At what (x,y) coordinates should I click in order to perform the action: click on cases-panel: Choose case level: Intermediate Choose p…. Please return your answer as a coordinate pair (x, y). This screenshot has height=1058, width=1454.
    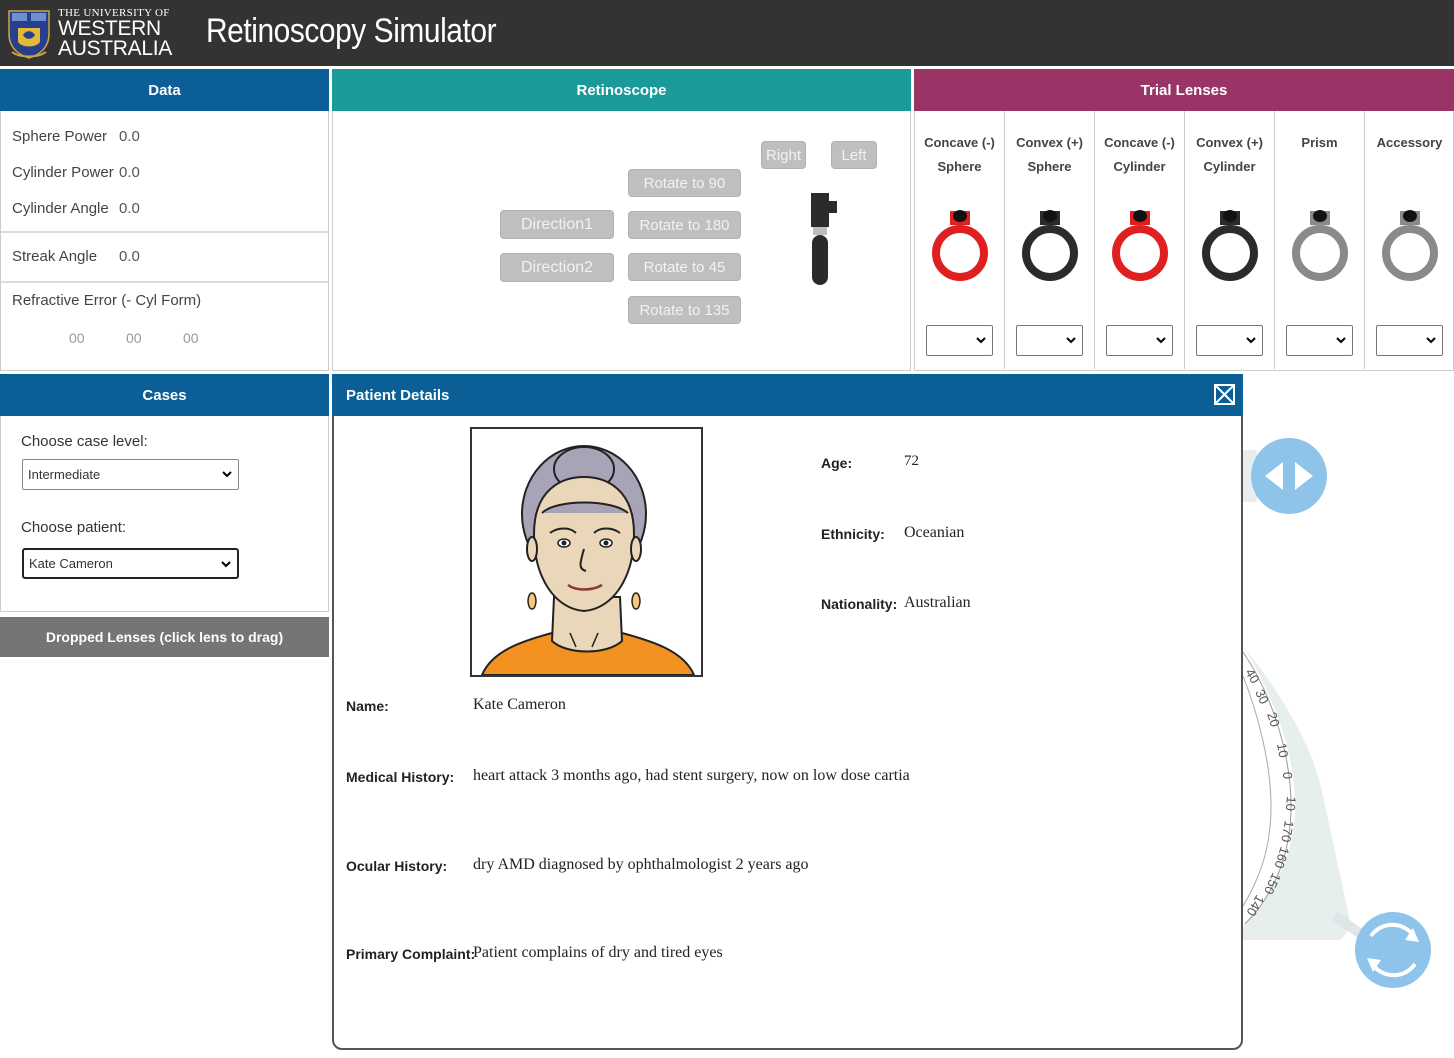
    Looking at the image, I should click on (164, 514).